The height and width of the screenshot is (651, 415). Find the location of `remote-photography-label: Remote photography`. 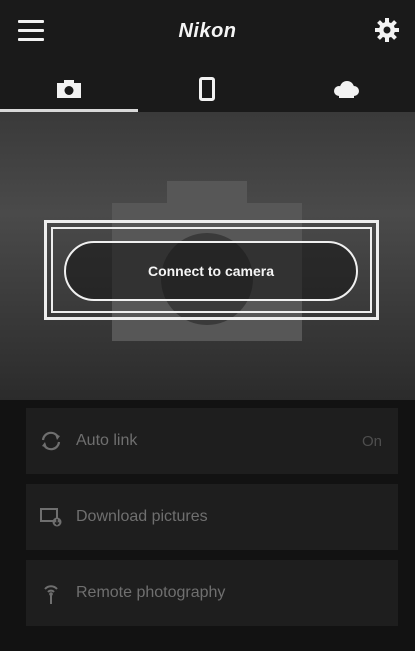

remote-photography-label: Remote photography is located at coordinates (151, 592).